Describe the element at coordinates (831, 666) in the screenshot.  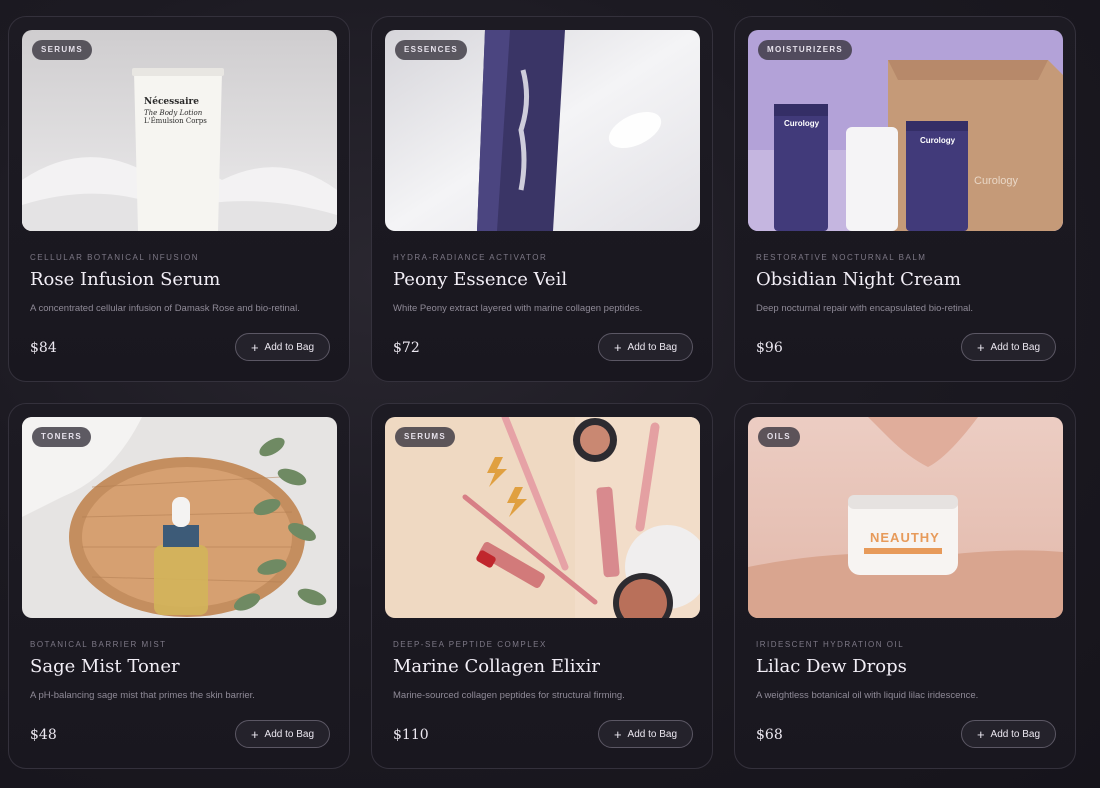
I see `product-title: Lilac Dew Drops` at that location.